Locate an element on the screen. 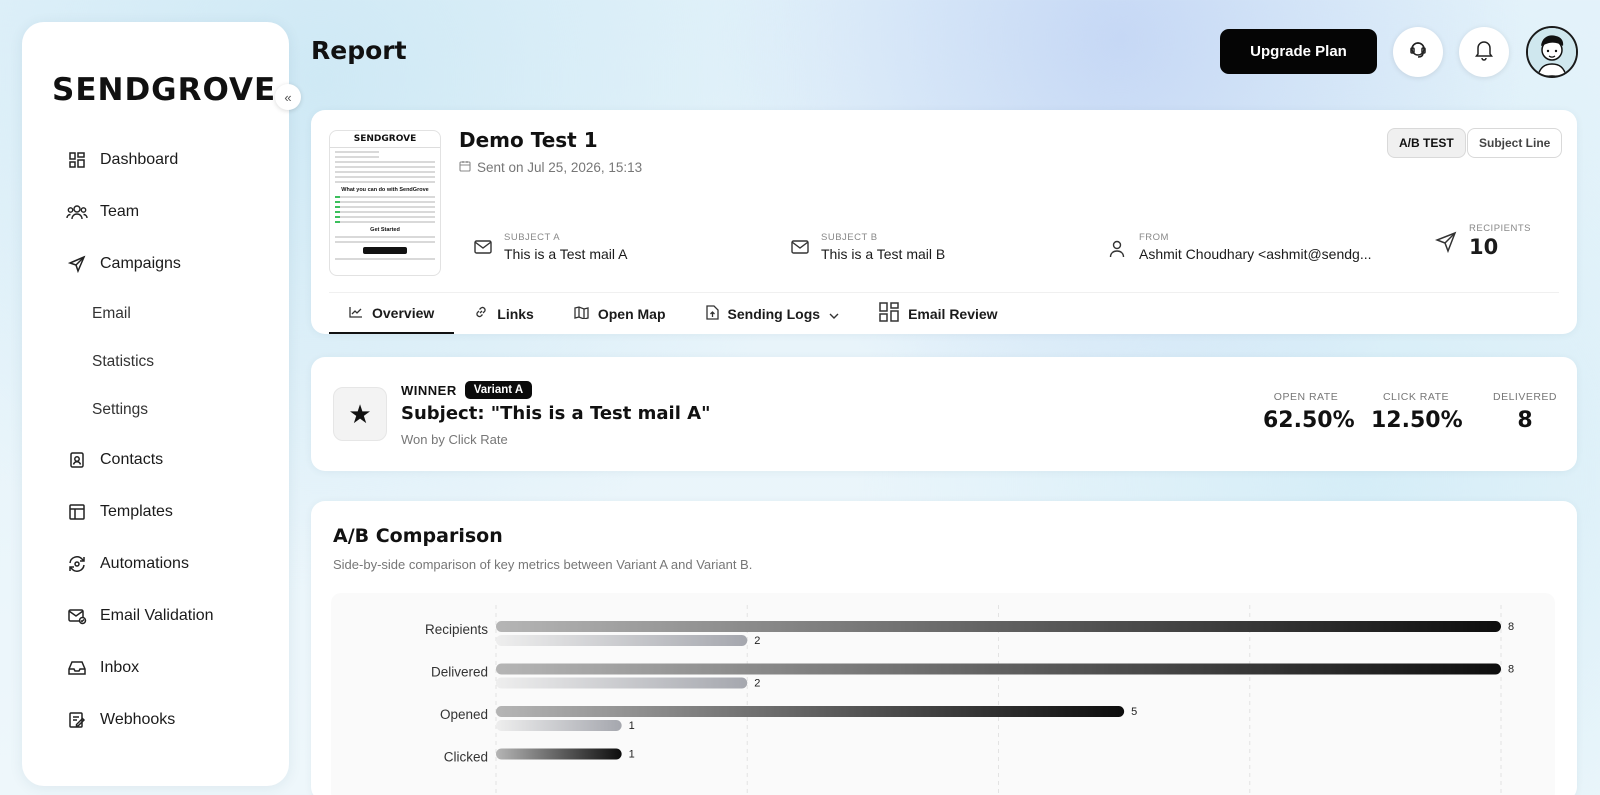 This screenshot has height=795, width=1600. sidebar-subitem-email: Email is located at coordinates (155, 314).